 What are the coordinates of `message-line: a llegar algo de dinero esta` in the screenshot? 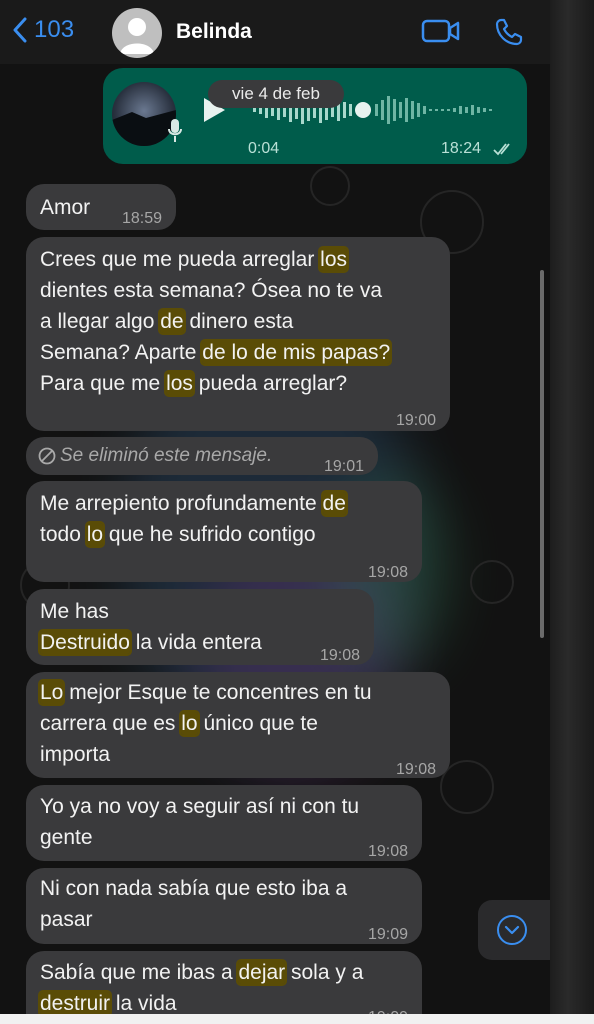 It's located at (167, 321).